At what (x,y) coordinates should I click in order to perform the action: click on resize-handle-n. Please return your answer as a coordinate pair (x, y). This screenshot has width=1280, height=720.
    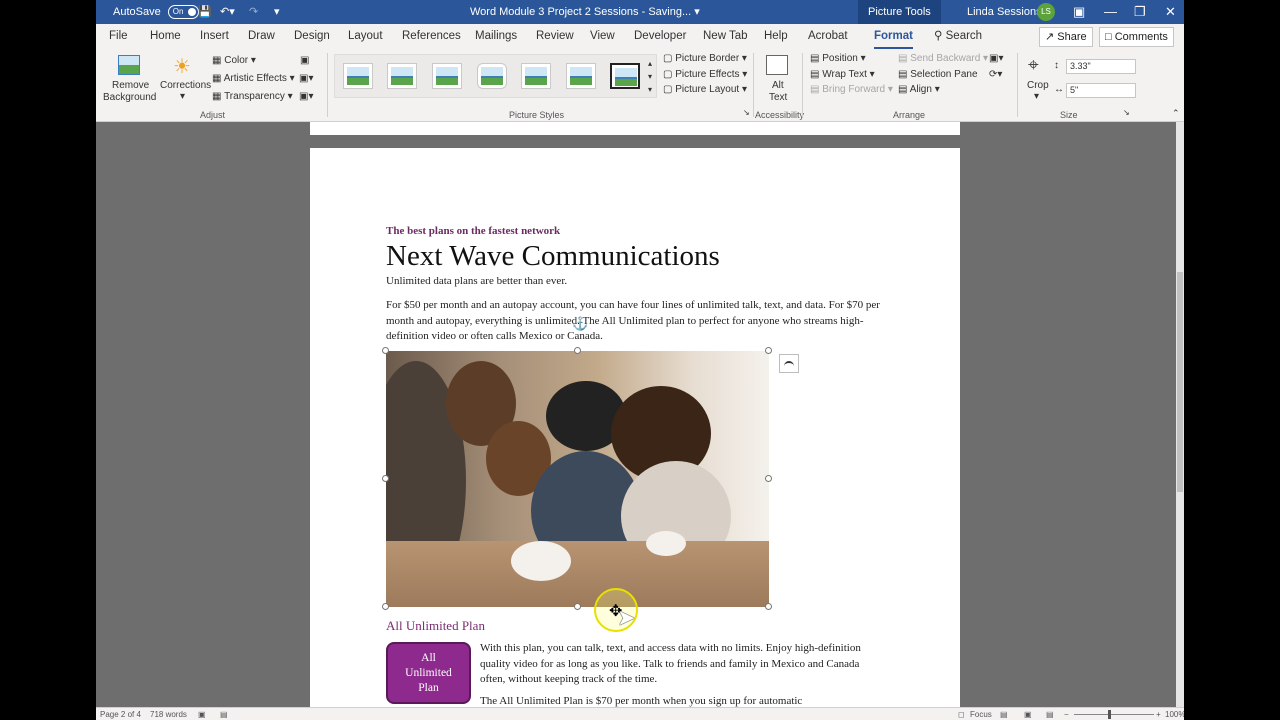
    Looking at the image, I should click on (577, 350).